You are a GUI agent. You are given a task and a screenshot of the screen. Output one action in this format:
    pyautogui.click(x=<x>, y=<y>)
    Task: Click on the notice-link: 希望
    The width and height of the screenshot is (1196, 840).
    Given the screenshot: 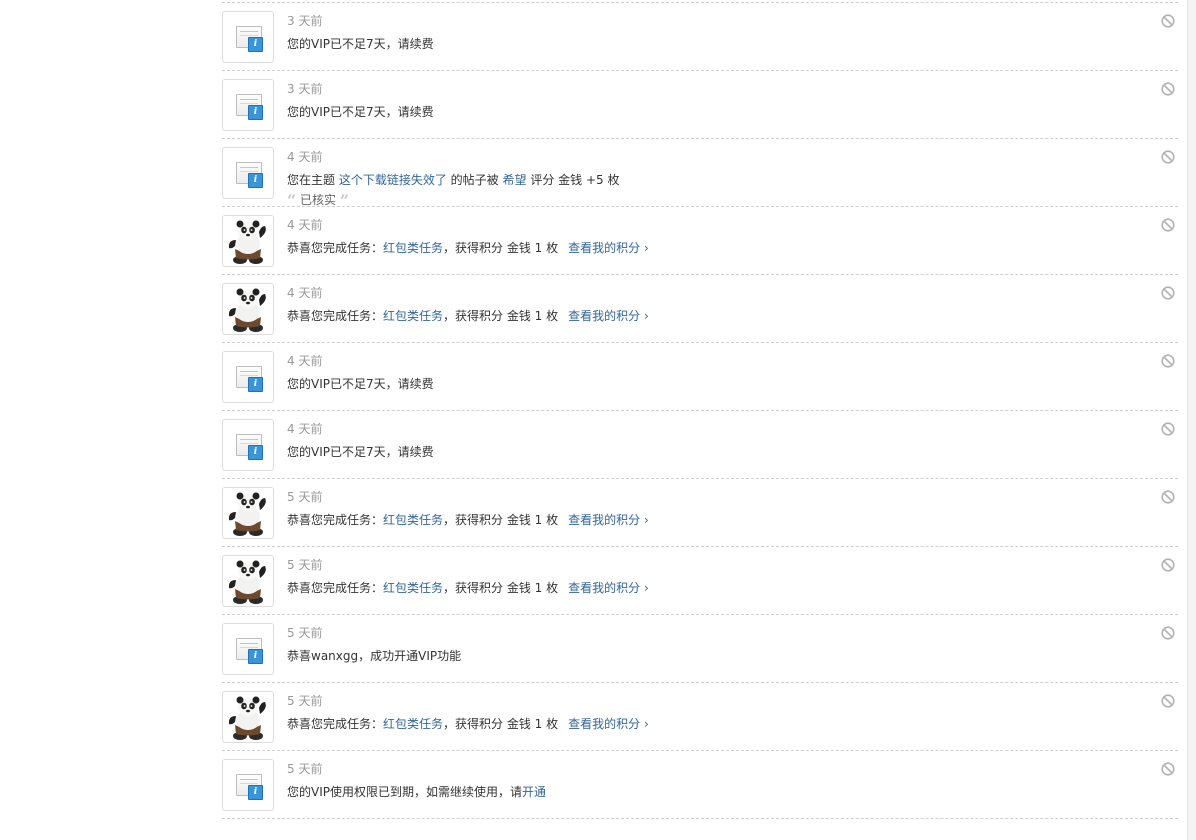 What is the action you would take?
    pyautogui.click(x=514, y=180)
    